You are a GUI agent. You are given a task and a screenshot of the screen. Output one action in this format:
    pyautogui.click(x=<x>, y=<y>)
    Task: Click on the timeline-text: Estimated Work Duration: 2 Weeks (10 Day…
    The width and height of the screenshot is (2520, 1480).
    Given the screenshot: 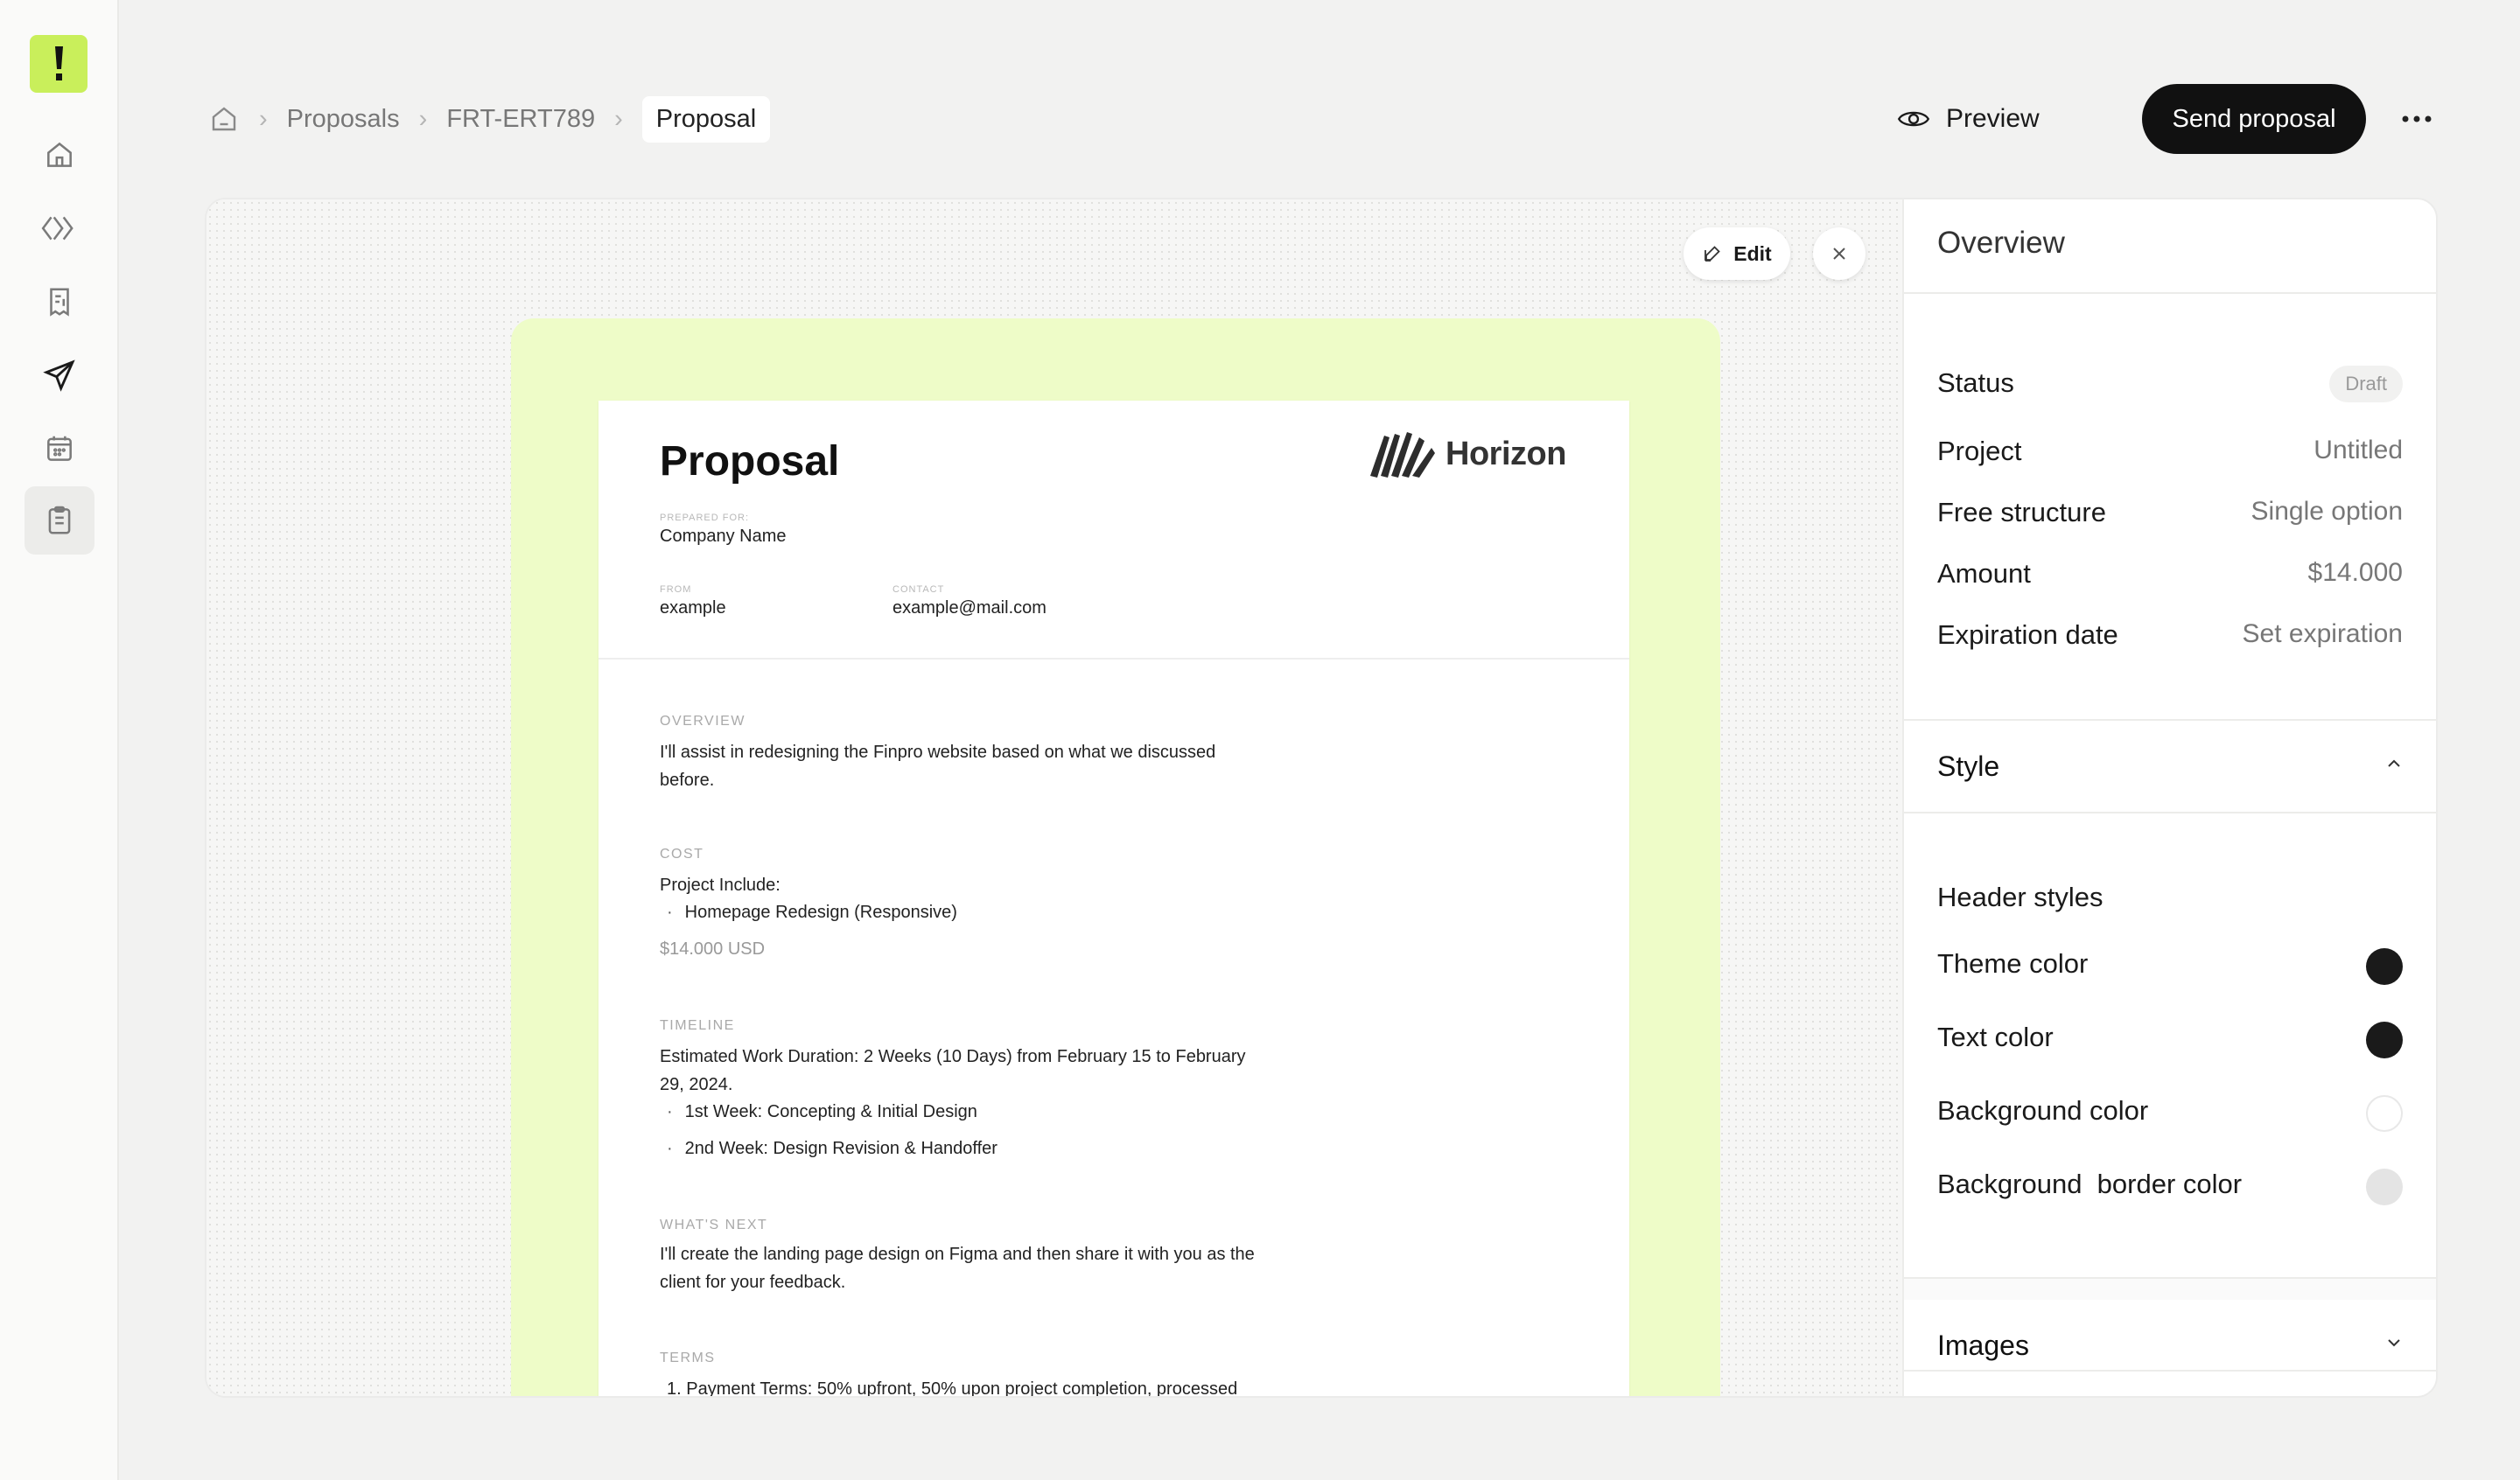 What is the action you would take?
    pyautogui.click(x=953, y=1070)
    